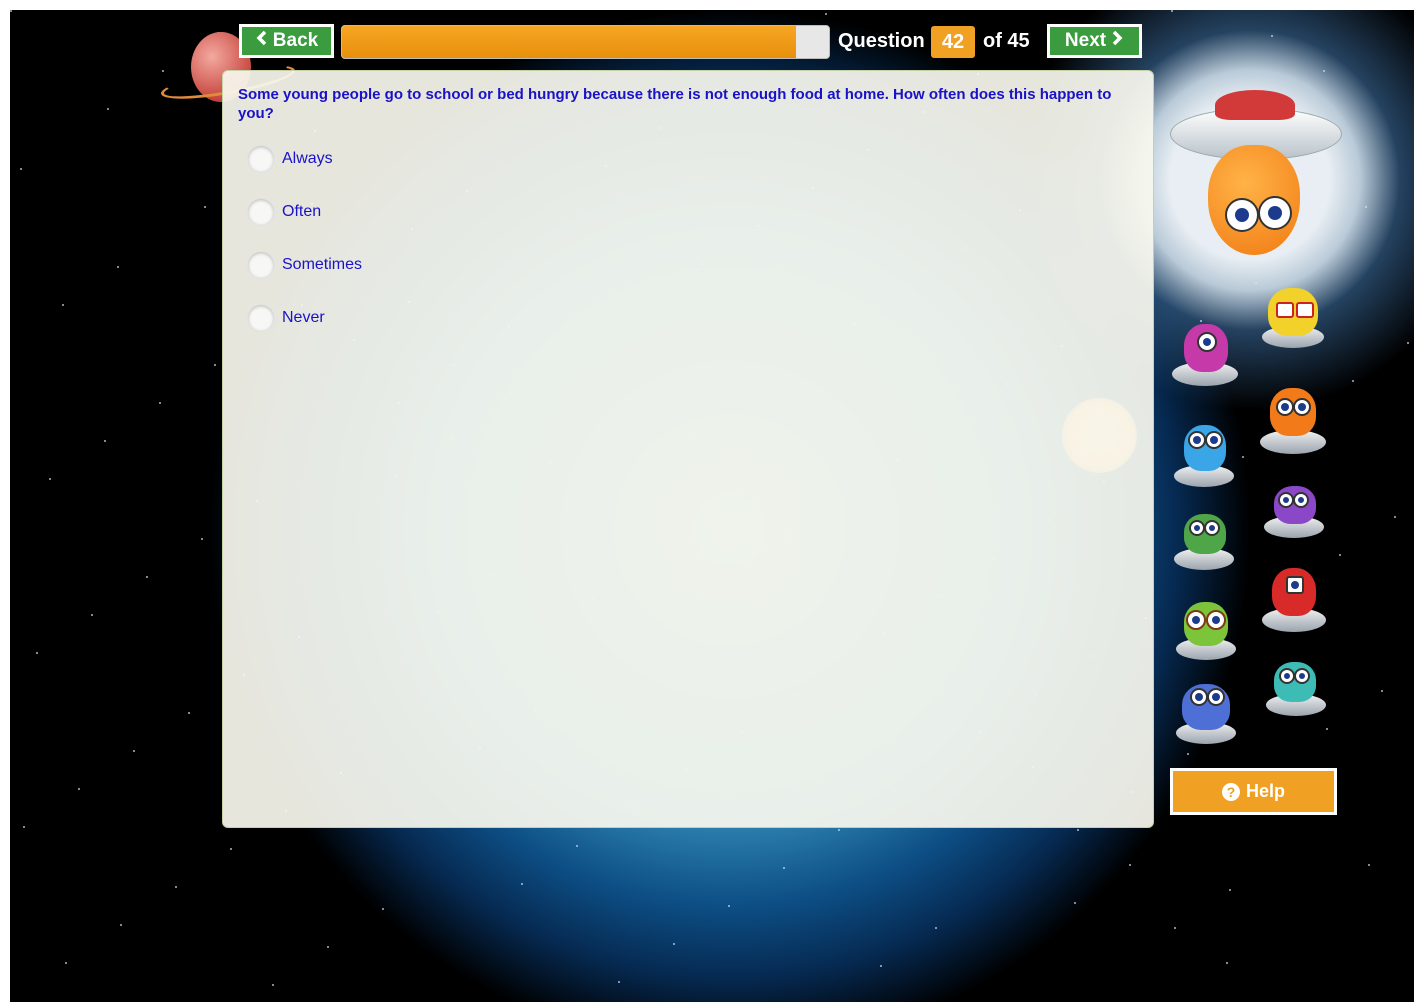 The width and height of the screenshot is (1414, 1002). I want to click on option-never: Never, so click(286, 318).